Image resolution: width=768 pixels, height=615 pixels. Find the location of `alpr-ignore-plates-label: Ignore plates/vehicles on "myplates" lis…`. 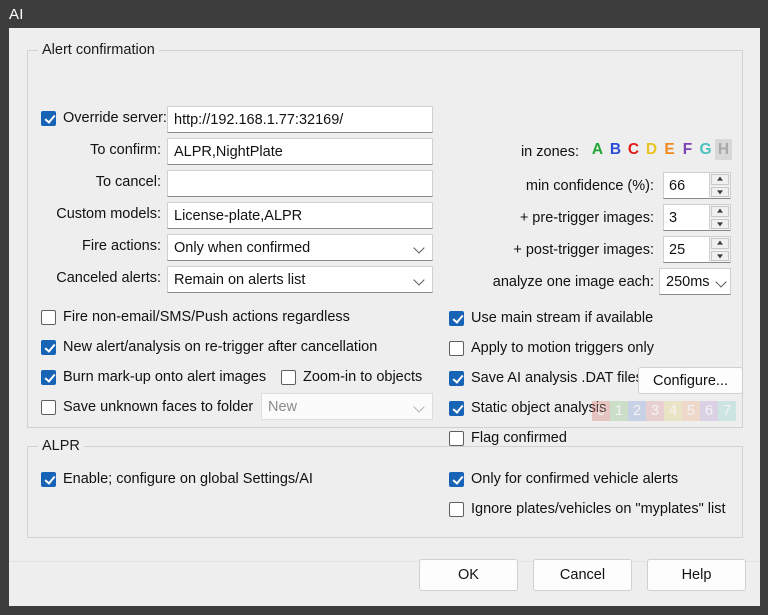

alpr-ignore-plates-label: Ignore plates/vehicles on "myplates" lis… is located at coordinates (598, 509).